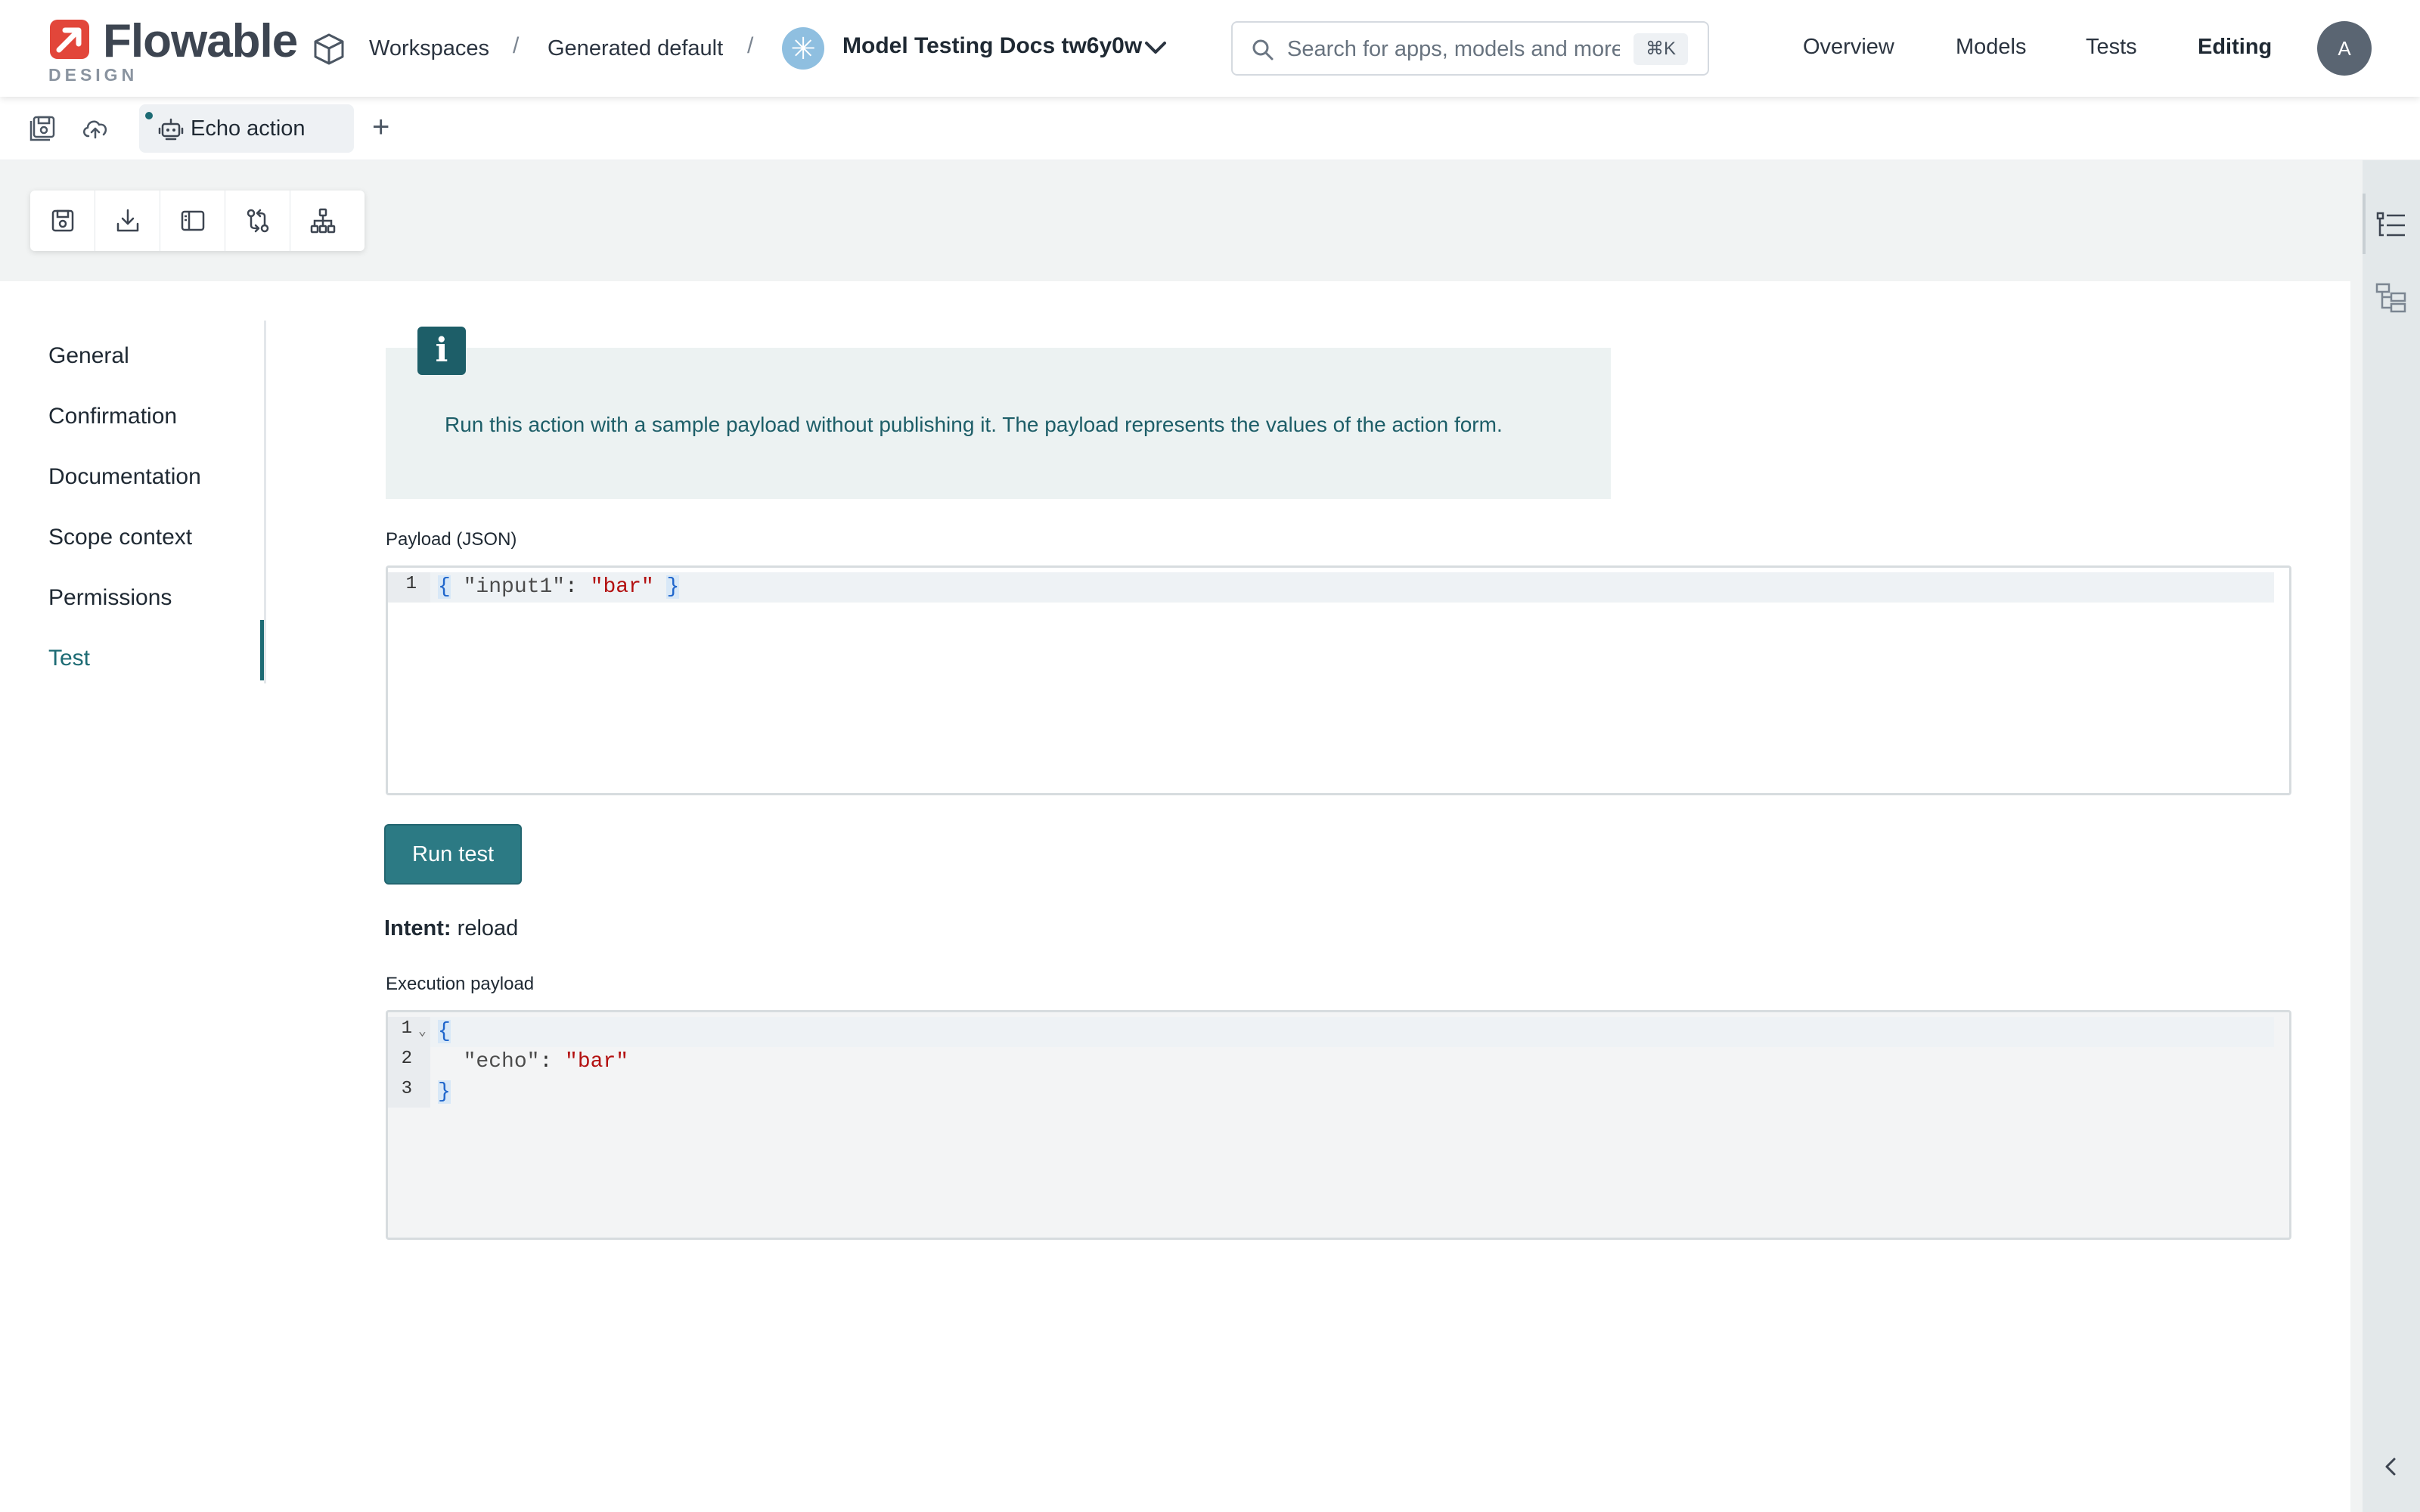 This screenshot has height=1512, width=2420. What do you see at coordinates (1338, 680) in the screenshot?
I see `payload-editor: 1 { "input1": "bar" }` at bounding box center [1338, 680].